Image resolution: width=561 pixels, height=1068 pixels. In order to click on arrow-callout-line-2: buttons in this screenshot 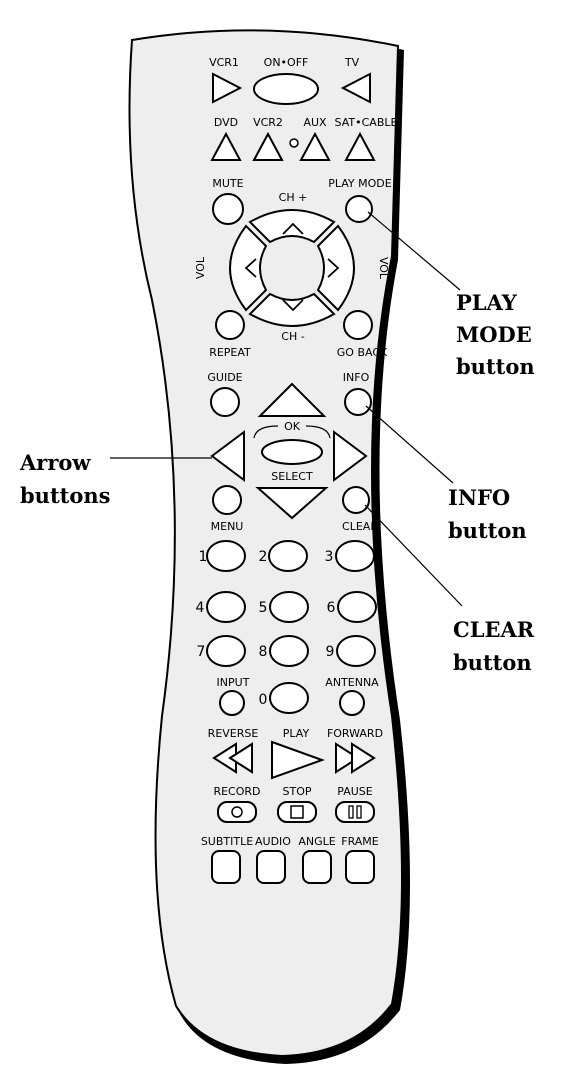, I will do `click(65, 495)`.